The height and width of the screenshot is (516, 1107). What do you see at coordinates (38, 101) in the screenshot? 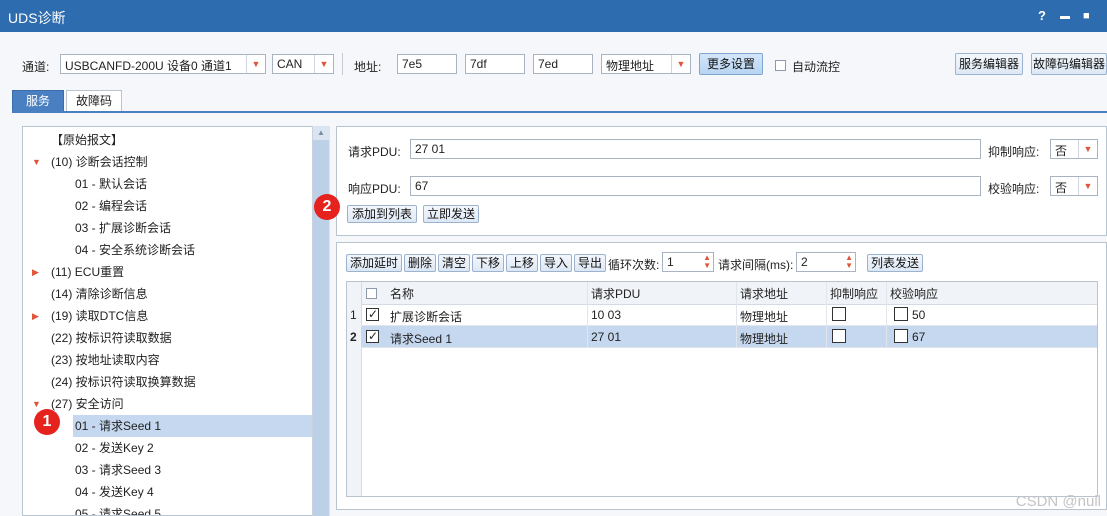
I see `tab-service: 服务` at bounding box center [38, 101].